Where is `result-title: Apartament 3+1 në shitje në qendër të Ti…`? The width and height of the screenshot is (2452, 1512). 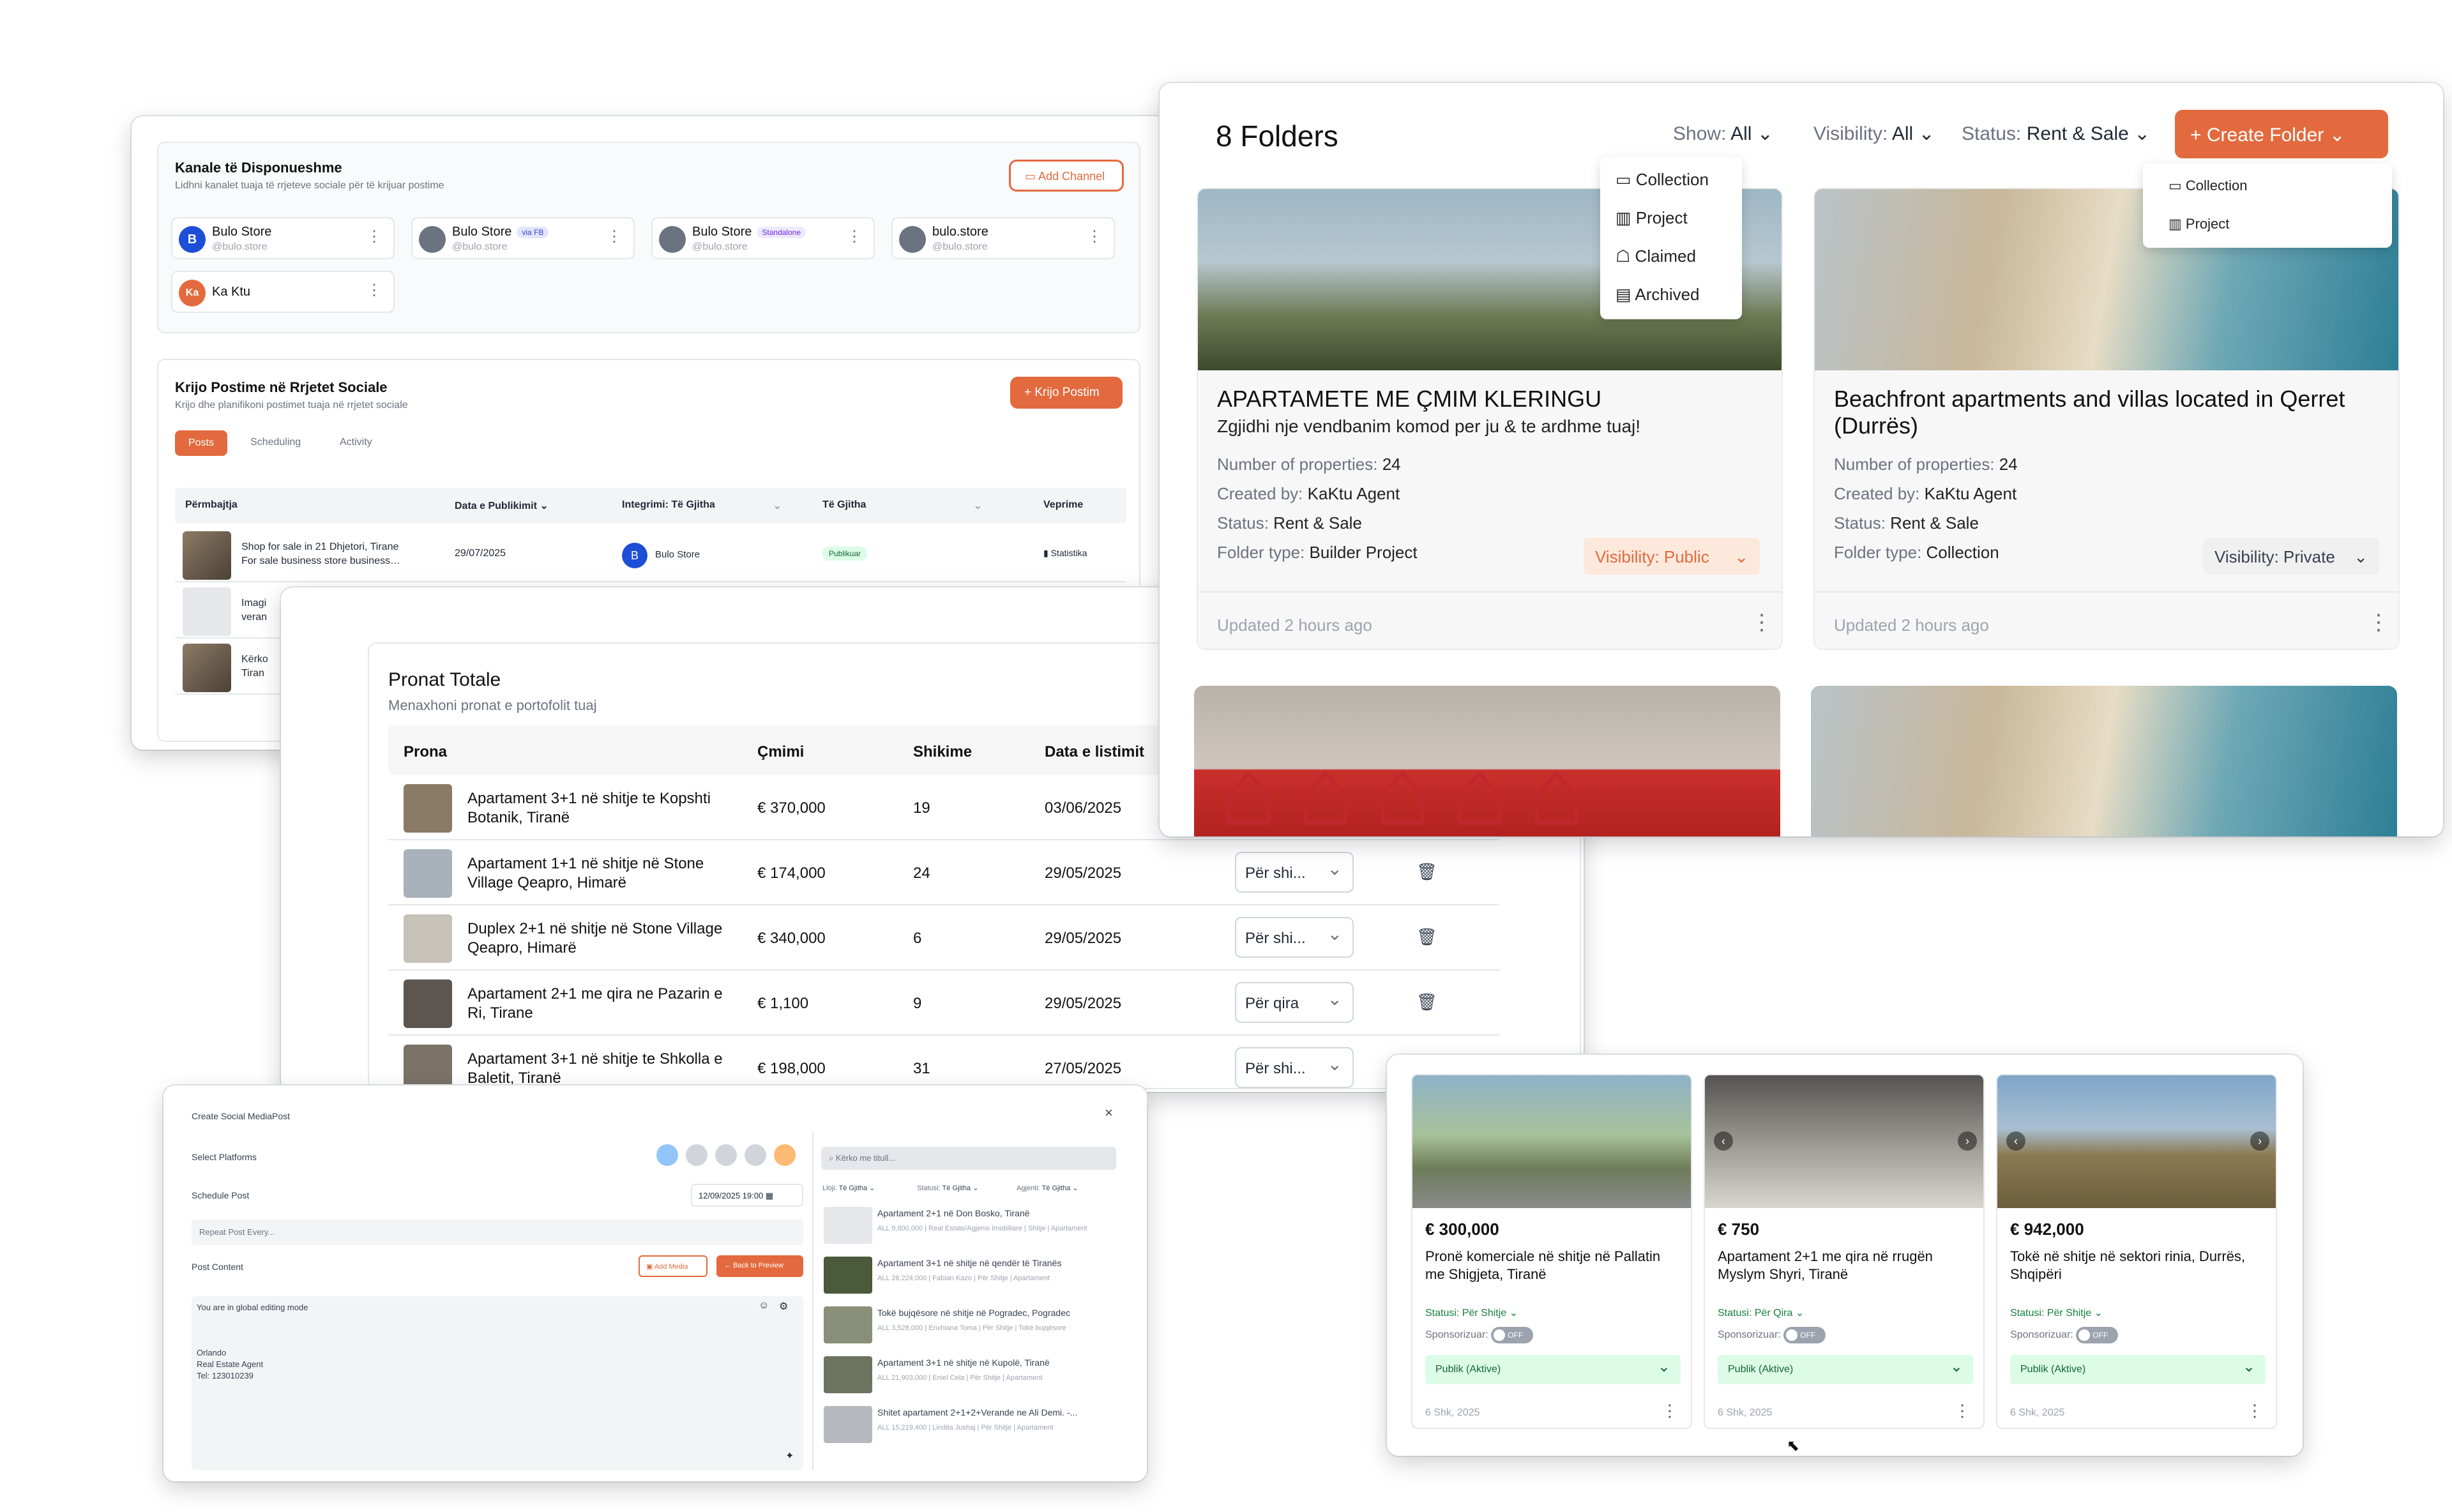
result-title: Apartament 3+1 në shitje në qendër të Ti… is located at coordinates (970, 1263).